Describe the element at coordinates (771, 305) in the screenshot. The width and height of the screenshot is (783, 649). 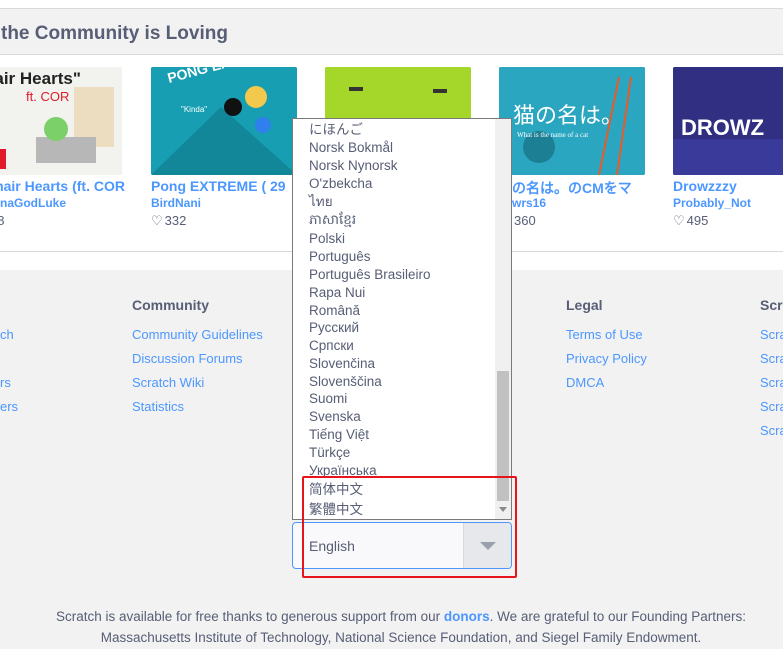
I see `footer-scratch-title: Scra` at that location.